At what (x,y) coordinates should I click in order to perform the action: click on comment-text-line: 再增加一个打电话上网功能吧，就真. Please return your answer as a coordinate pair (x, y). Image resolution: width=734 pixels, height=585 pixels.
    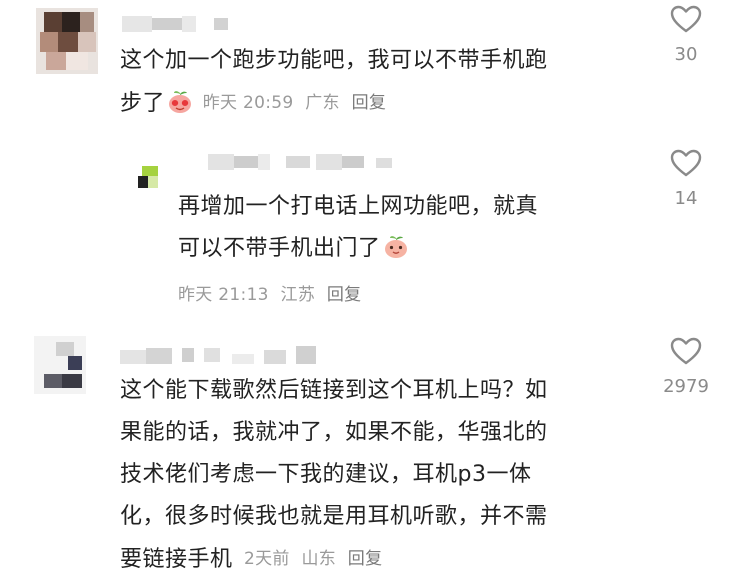
    Looking at the image, I should click on (358, 206).